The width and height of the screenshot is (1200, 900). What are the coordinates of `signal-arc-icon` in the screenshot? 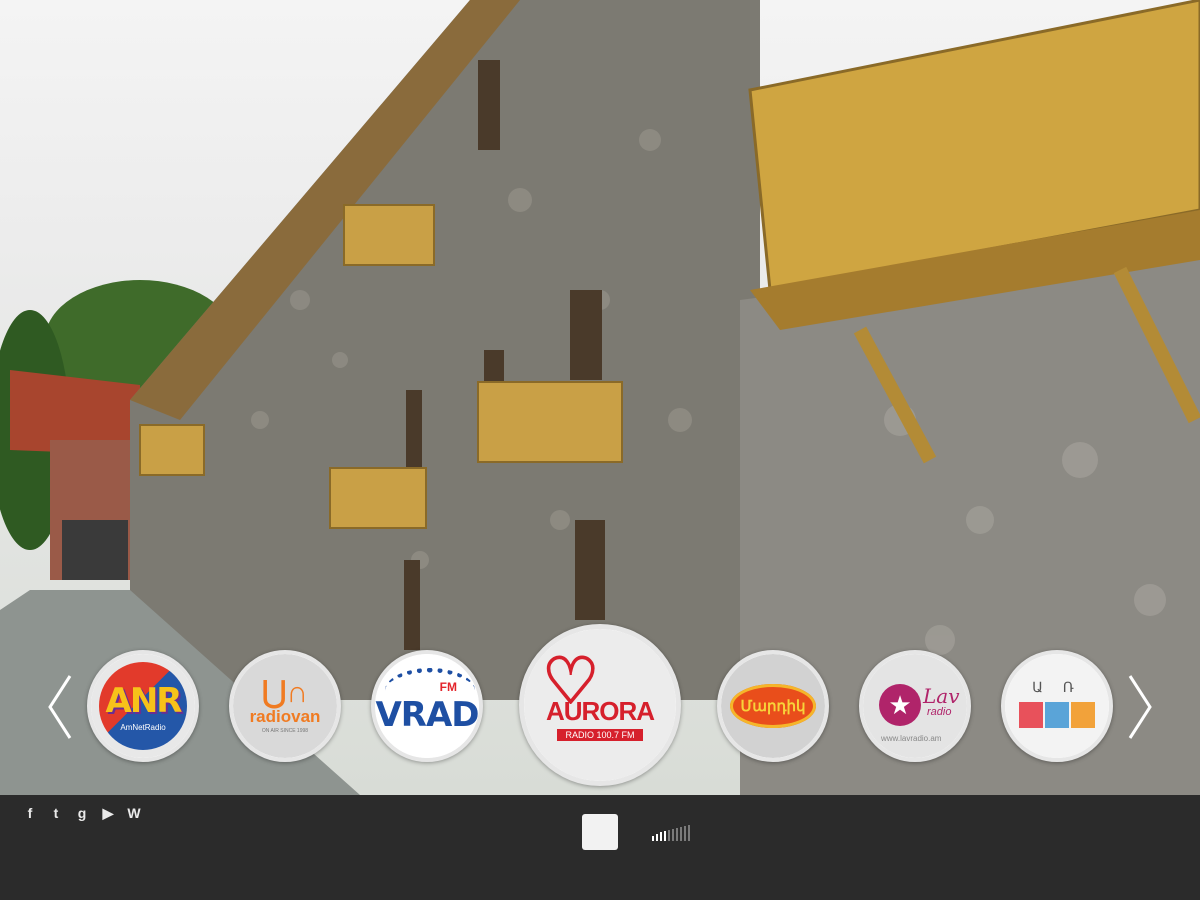 It's located at (430, 690).